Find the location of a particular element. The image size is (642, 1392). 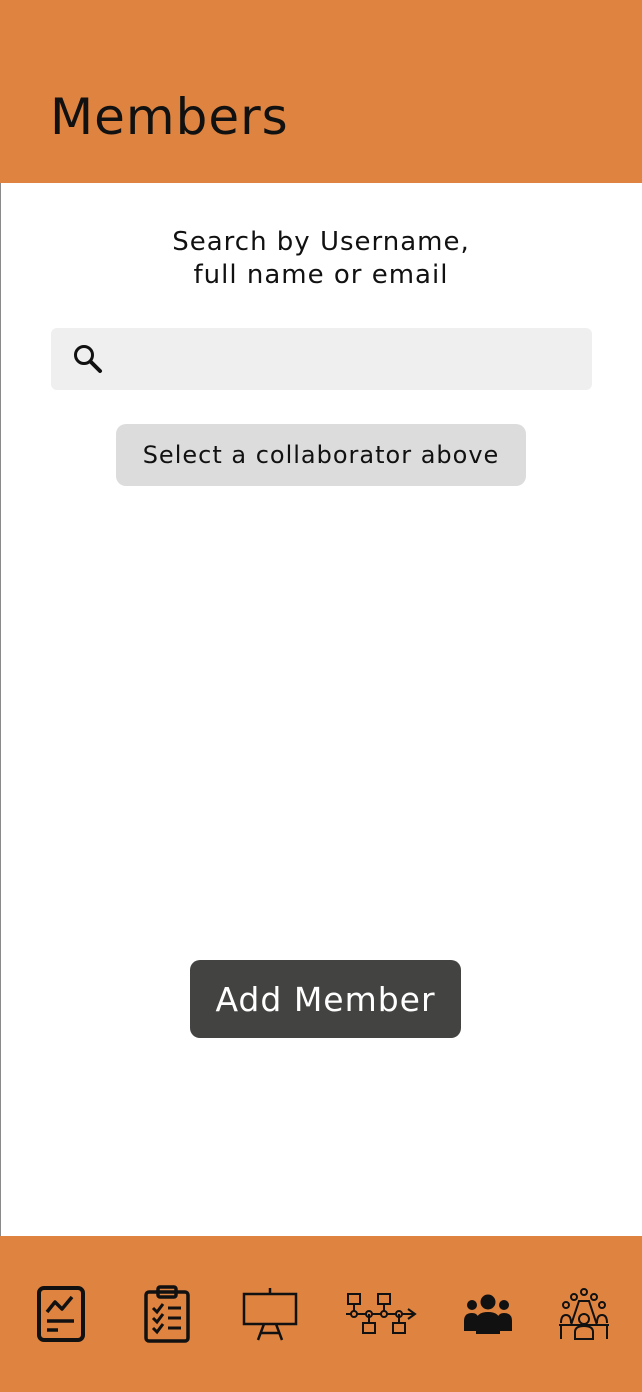

search-caption-line-1: Search by Username, is located at coordinates (321, 242).